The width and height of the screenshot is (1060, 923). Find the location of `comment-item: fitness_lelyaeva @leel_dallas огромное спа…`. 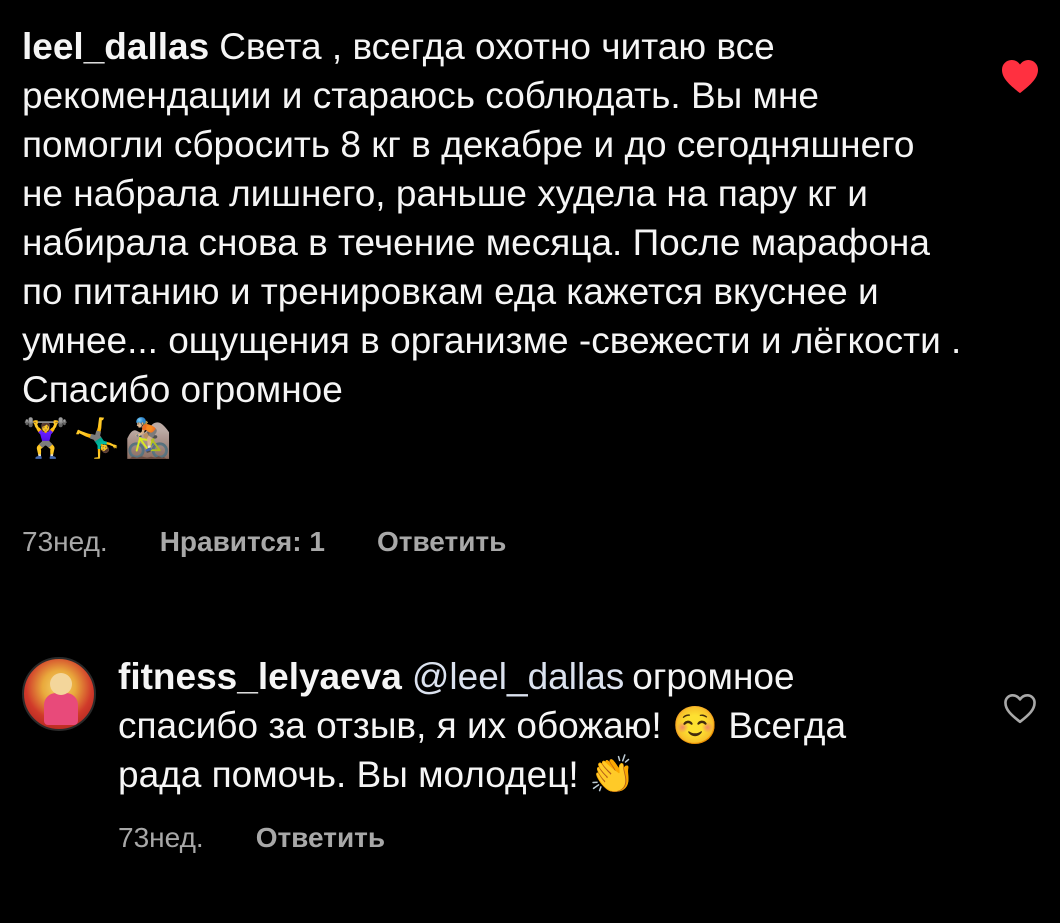

comment-item: fitness_lelyaeva @leel_dallas огромное спа… is located at coordinates (518, 725).